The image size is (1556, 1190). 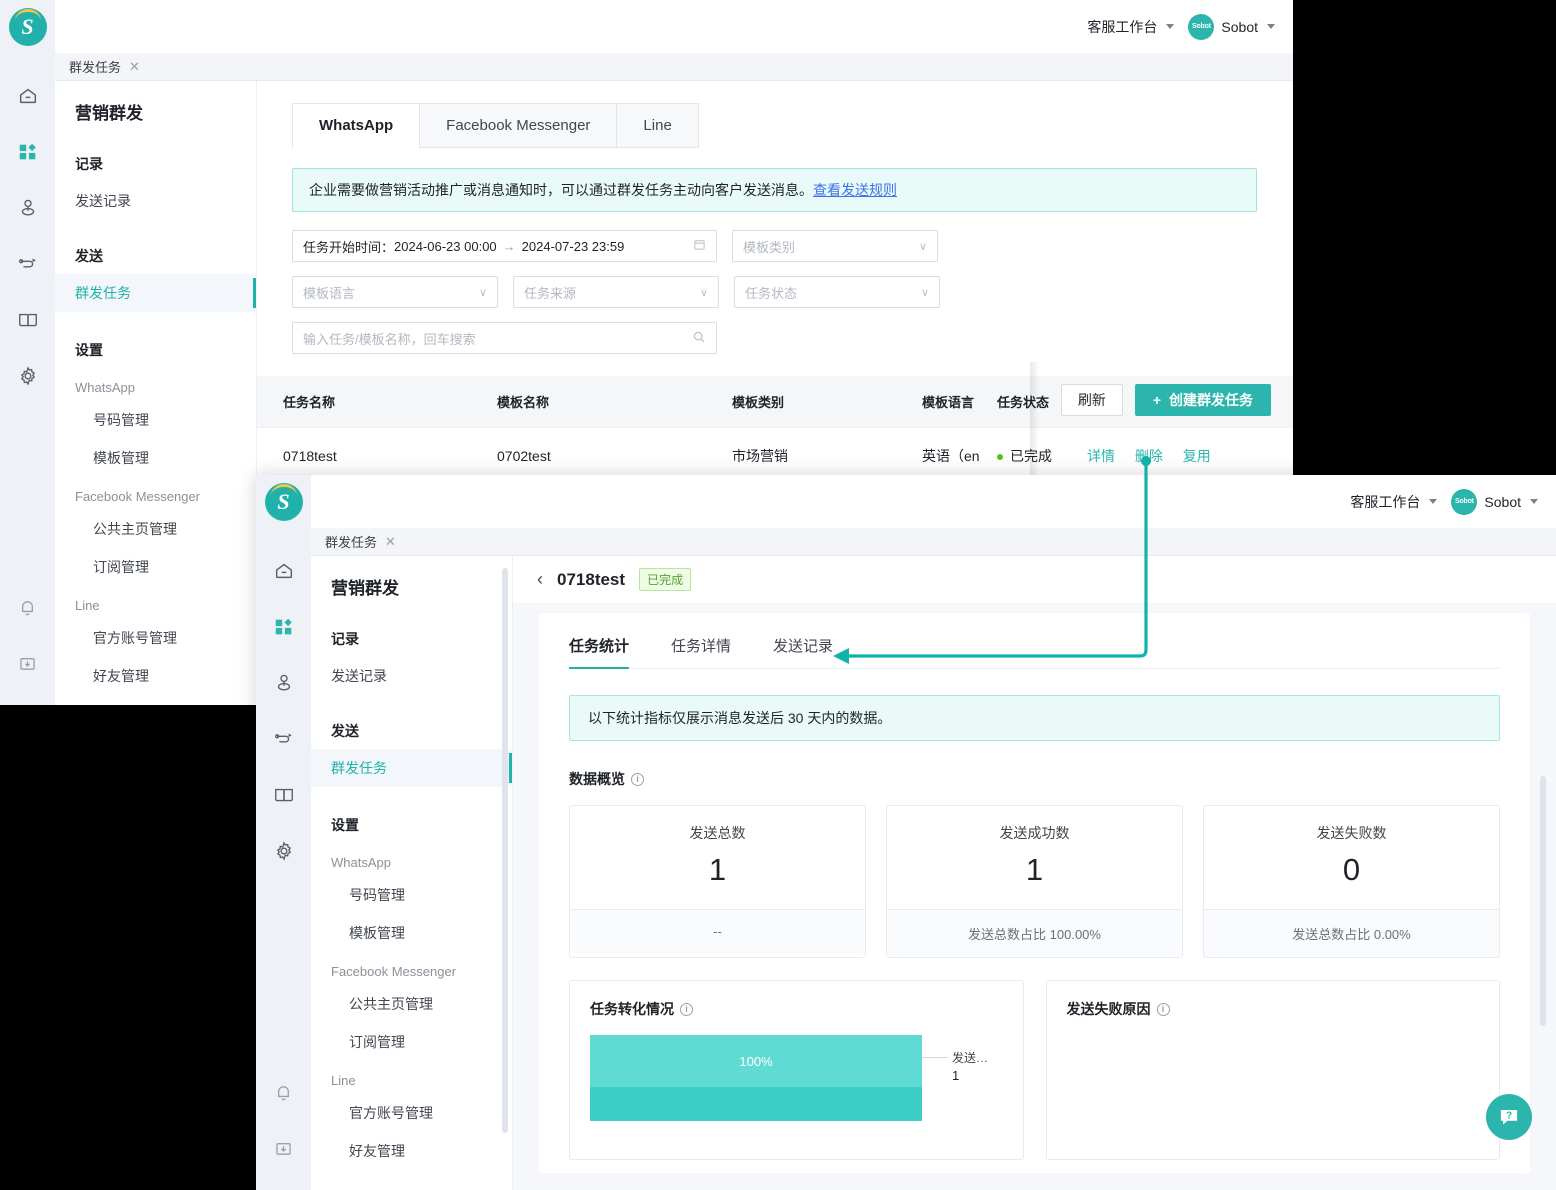 What do you see at coordinates (1211, 400) in the screenshot?
I see `create-button-label: 创建群发任务` at bounding box center [1211, 400].